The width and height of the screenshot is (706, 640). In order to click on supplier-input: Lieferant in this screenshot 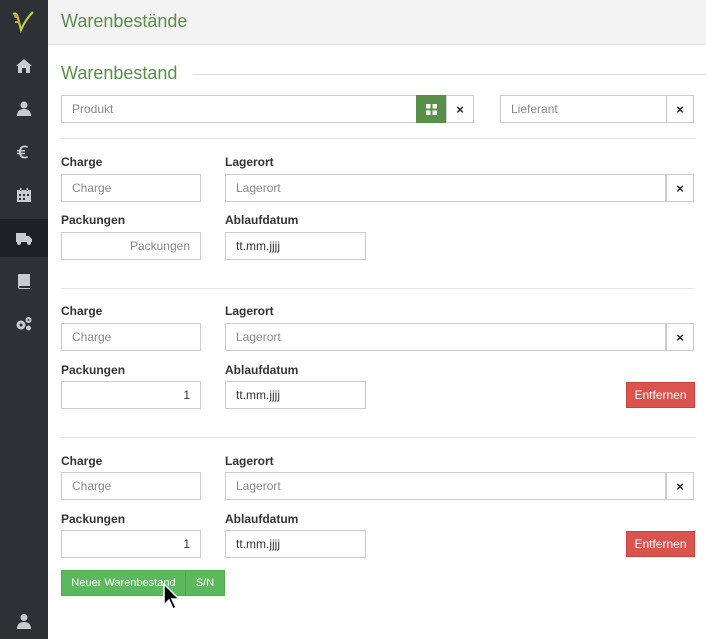, I will do `click(583, 109)`.